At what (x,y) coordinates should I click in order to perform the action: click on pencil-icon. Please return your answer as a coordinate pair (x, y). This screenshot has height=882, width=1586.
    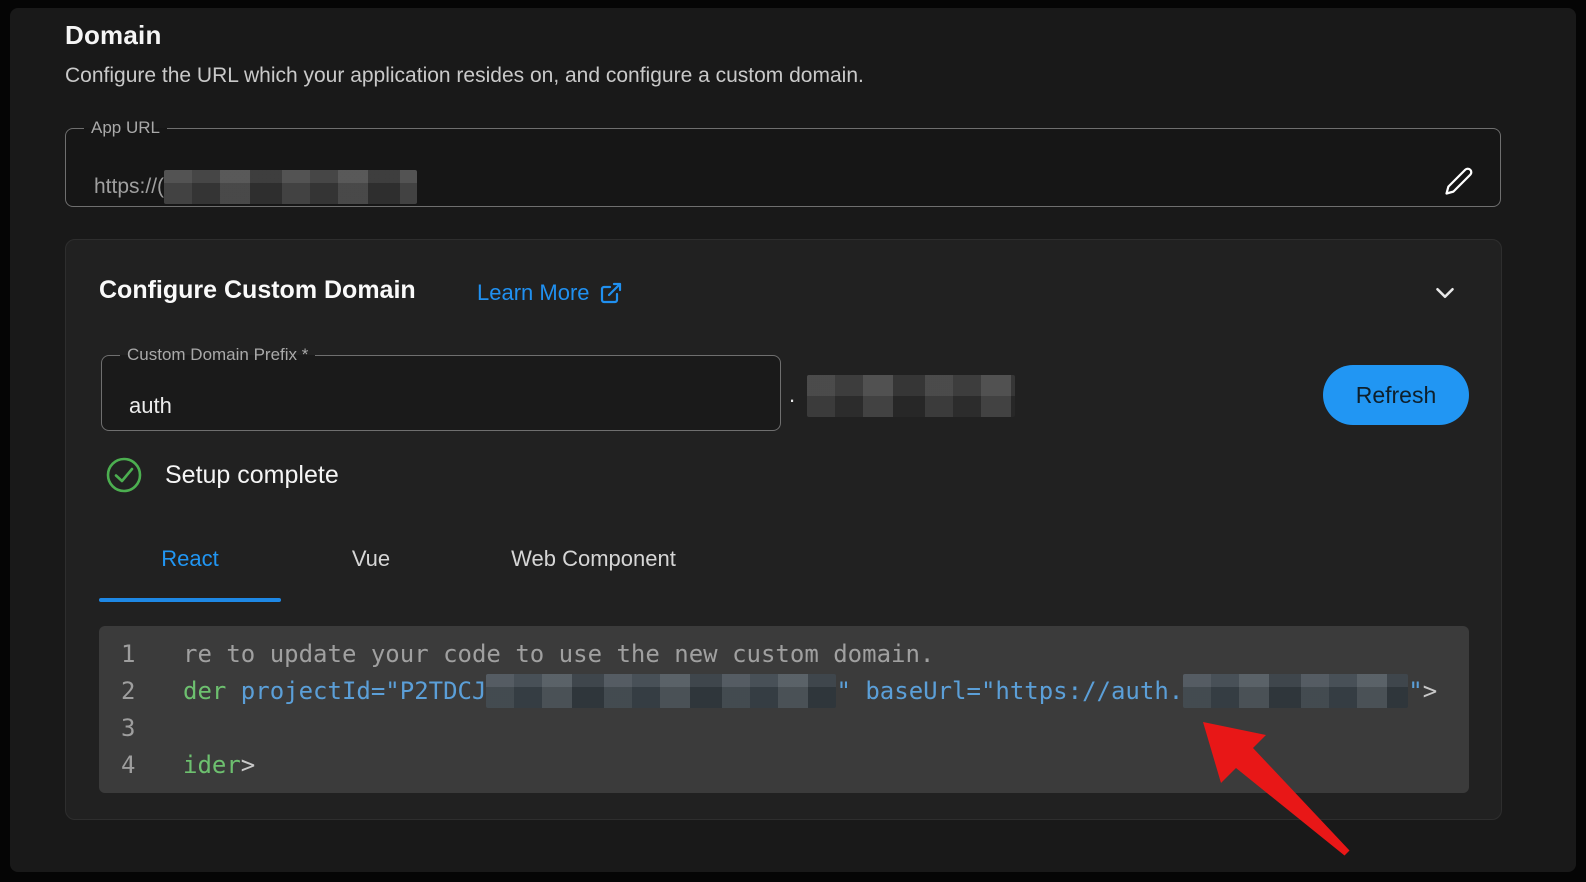
    Looking at the image, I should click on (1461, 181).